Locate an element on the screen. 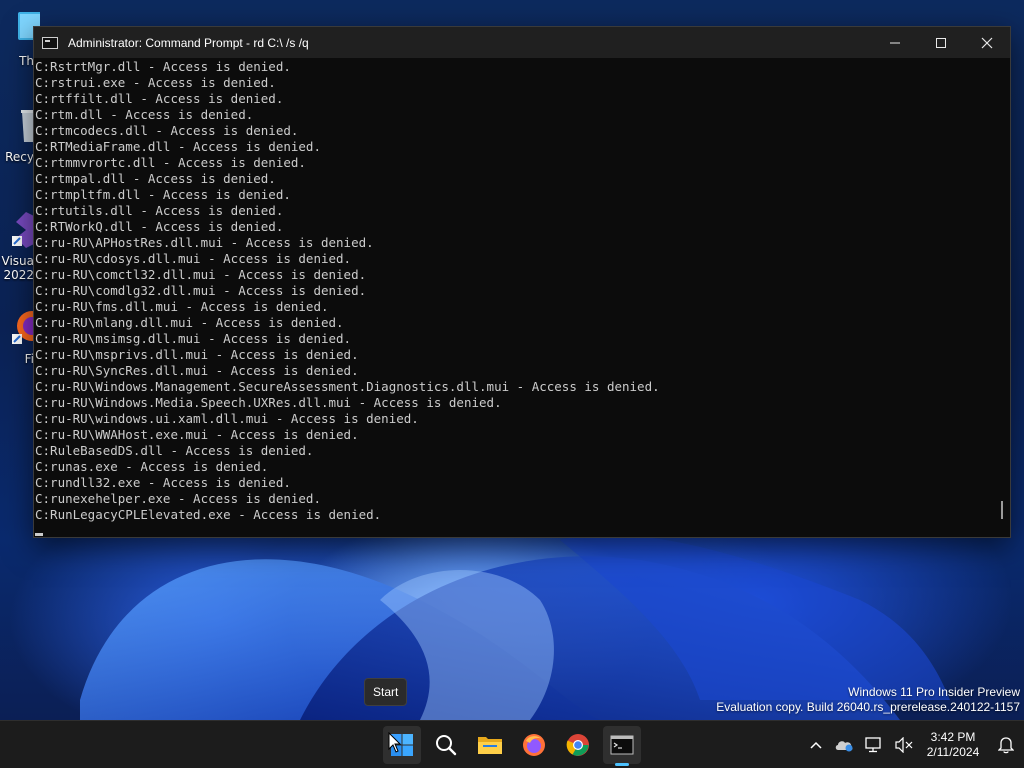  file-explorer-icon is located at coordinates (490, 745).